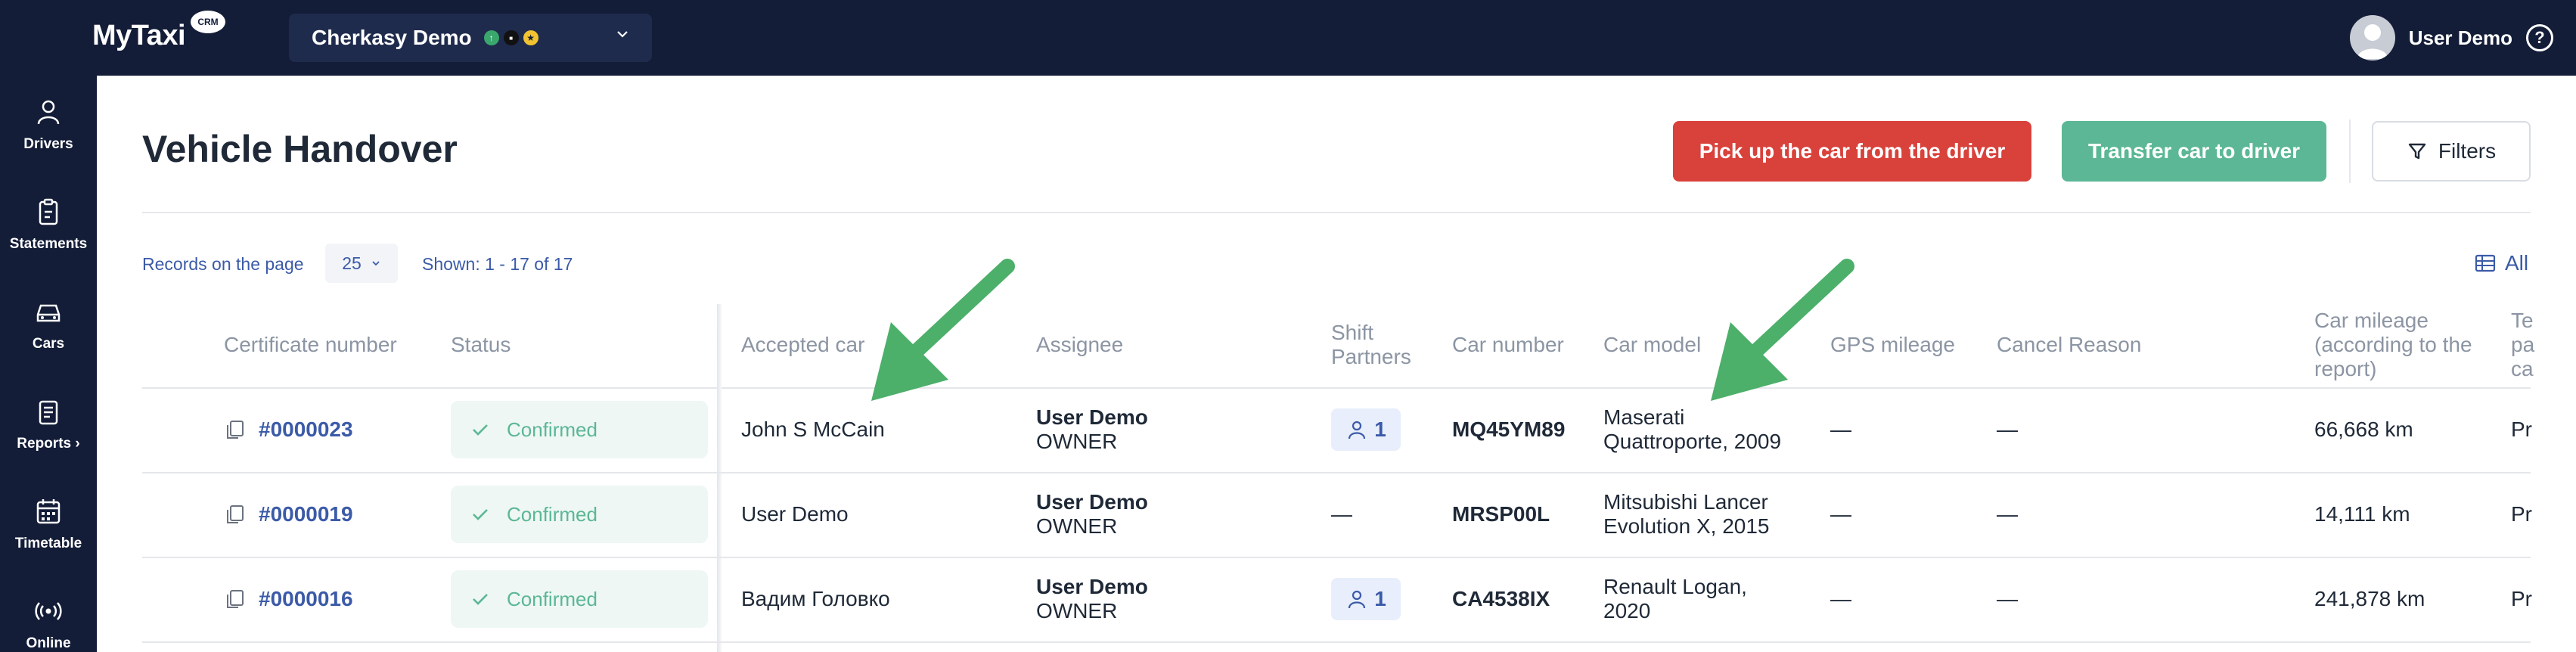 The width and height of the screenshot is (2576, 652). Describe the element at coordinates (48, 643) in the screenshot. I see `sidebar-item-label: Online` at that location.